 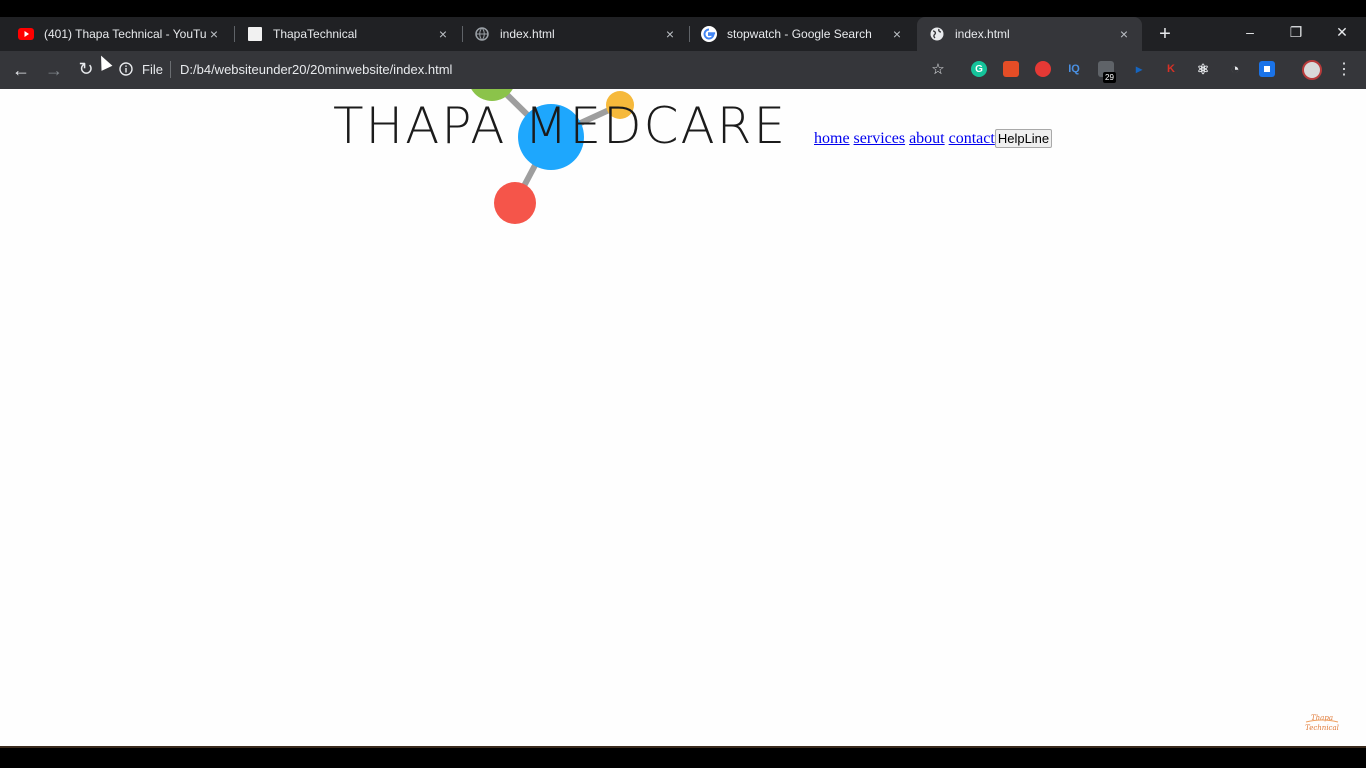 I want to click on tab-thapatechnical: ThapaTechnical ×, so click(x=345, y=34).